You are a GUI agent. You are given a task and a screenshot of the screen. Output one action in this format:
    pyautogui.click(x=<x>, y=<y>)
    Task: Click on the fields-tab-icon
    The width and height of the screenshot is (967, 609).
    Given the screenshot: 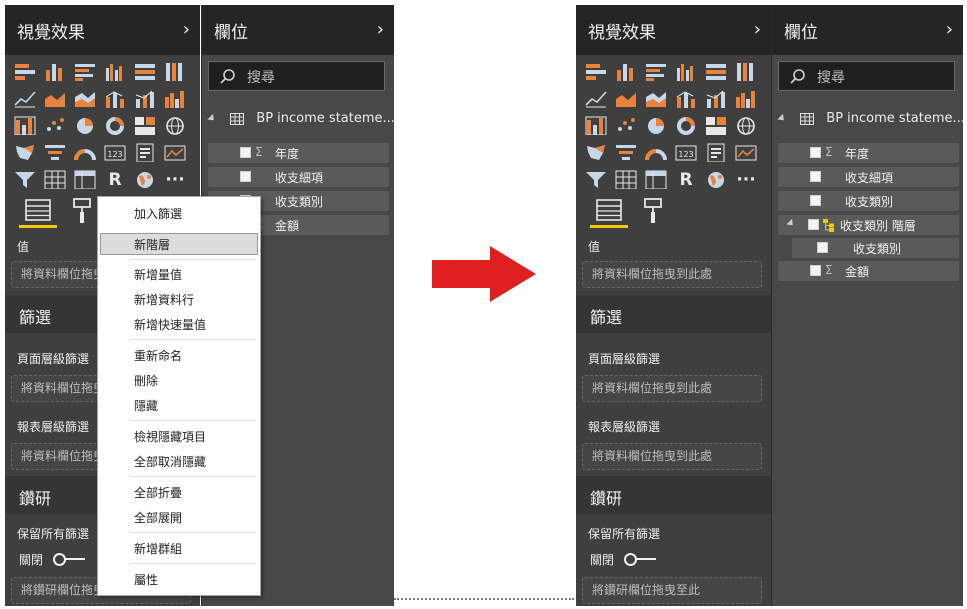 What is the action you would take?
    pyautogui.click(x=38, y=210)
    